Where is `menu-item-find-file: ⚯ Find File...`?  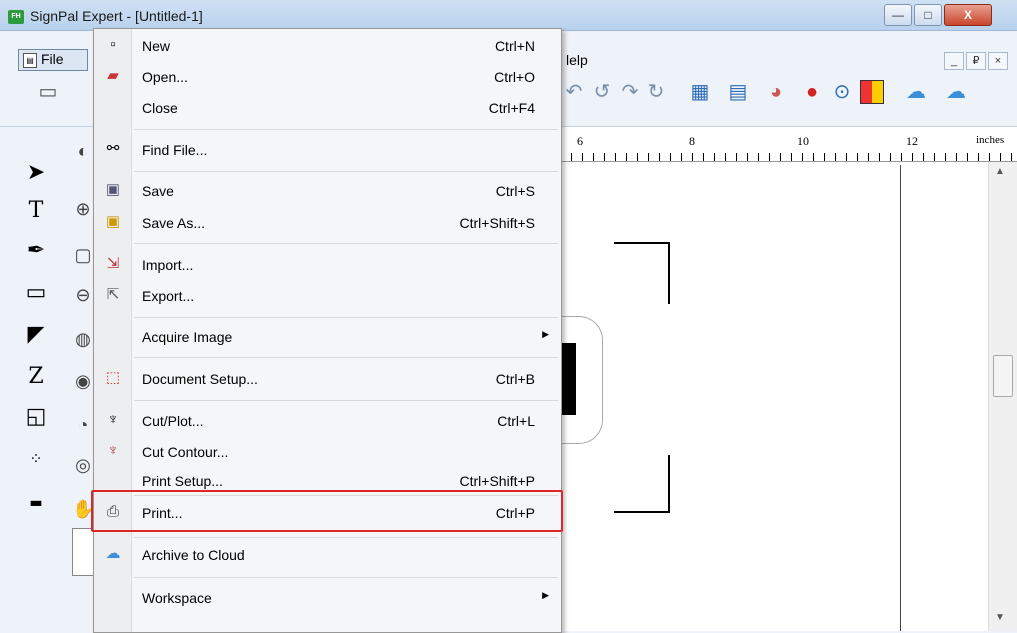 menu-item-find-file: ⚯ Find File... is located at coordinates (327, 150).